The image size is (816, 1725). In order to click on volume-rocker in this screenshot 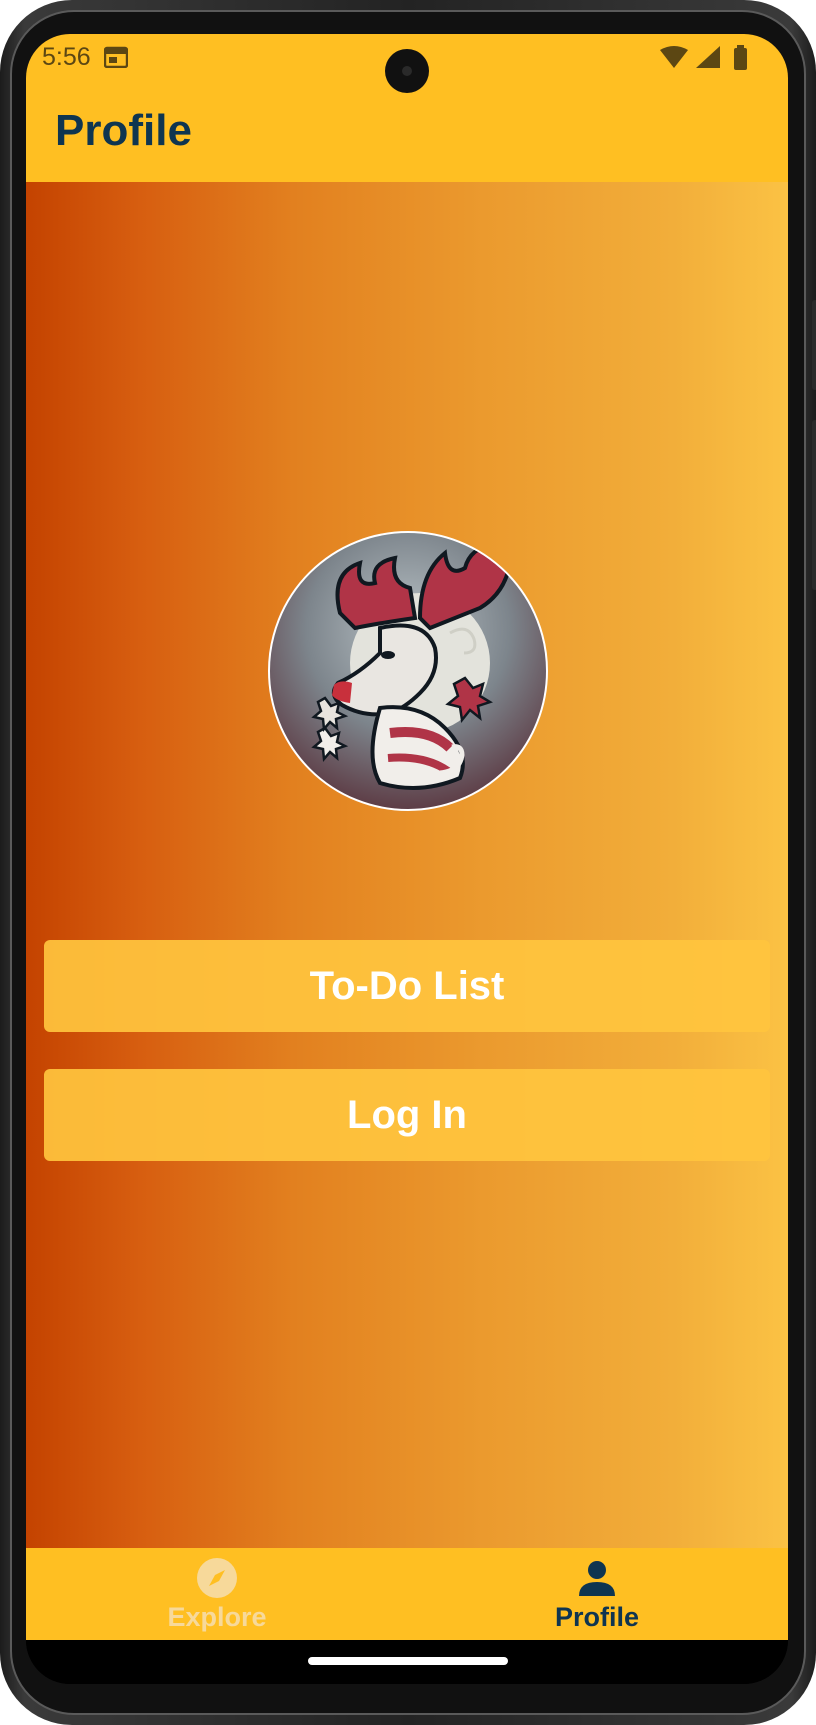, I will do `click(814, 505)`.